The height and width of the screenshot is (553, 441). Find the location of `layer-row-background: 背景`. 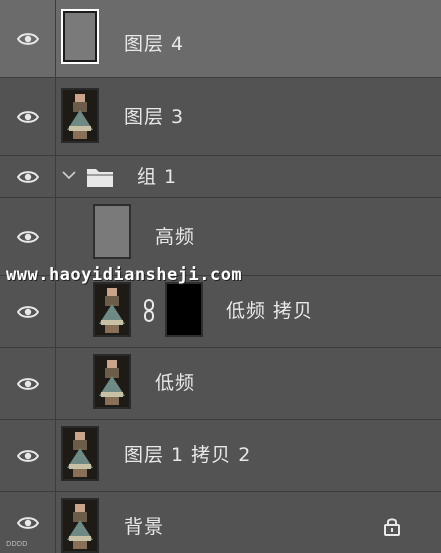

layer-row-background: 背景 is located at coordinates (220, 522).